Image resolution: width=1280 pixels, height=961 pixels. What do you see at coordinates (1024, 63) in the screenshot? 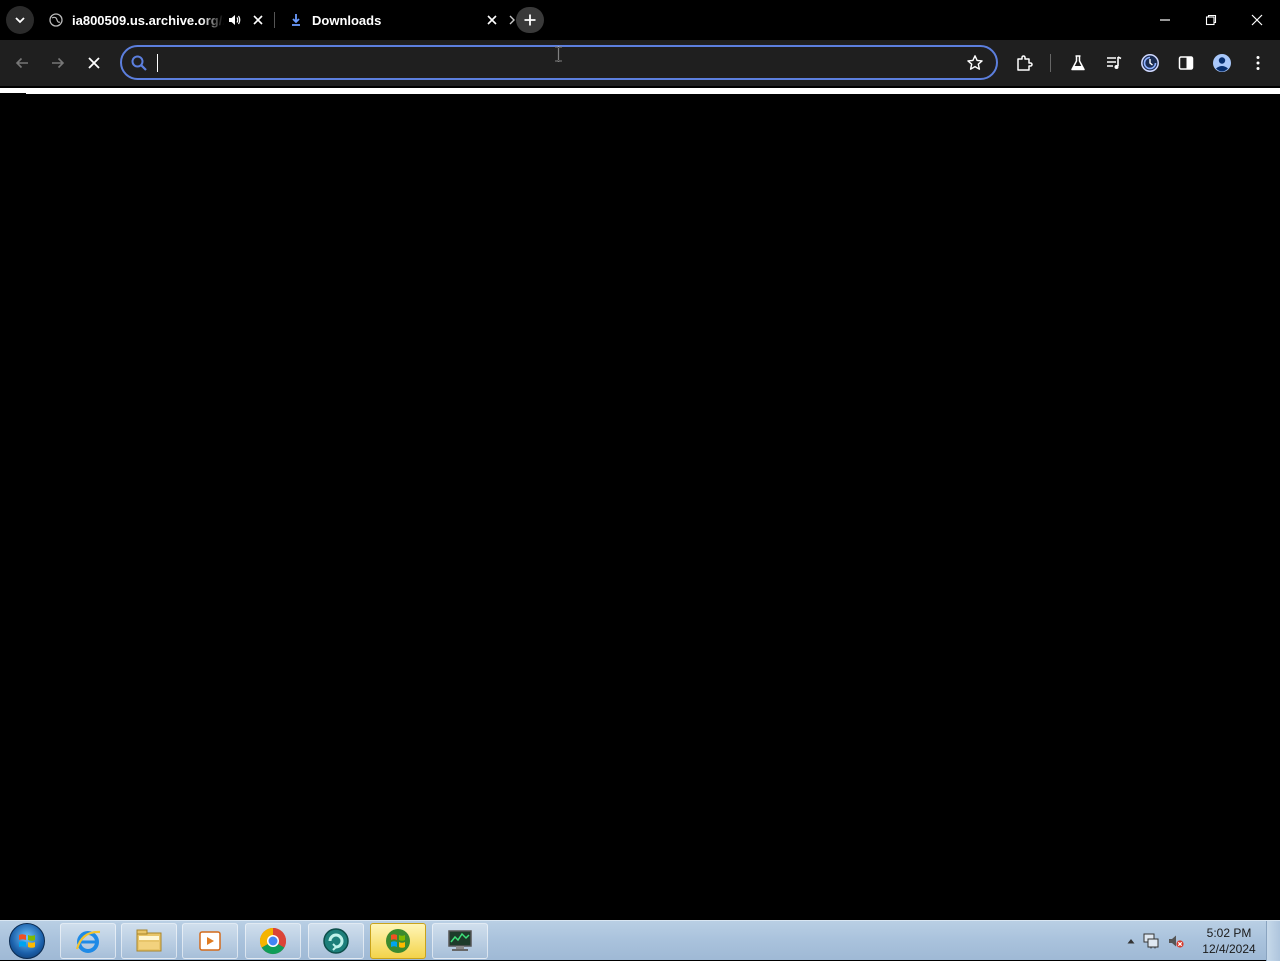
I see `extensions-icon` at bounding box center [1024, 63].